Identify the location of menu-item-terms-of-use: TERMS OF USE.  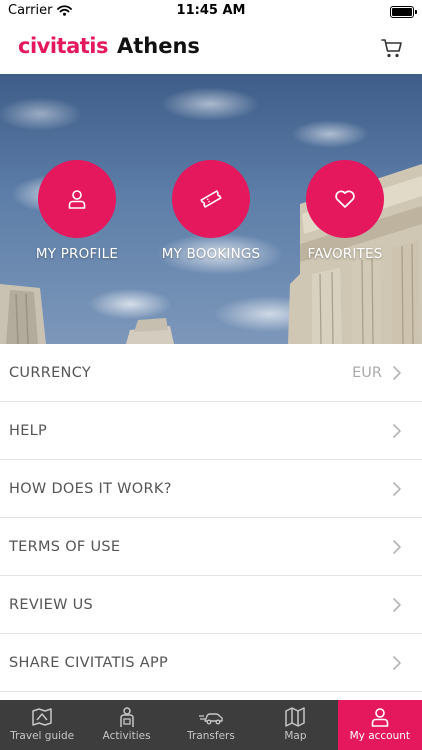
(211, 547).